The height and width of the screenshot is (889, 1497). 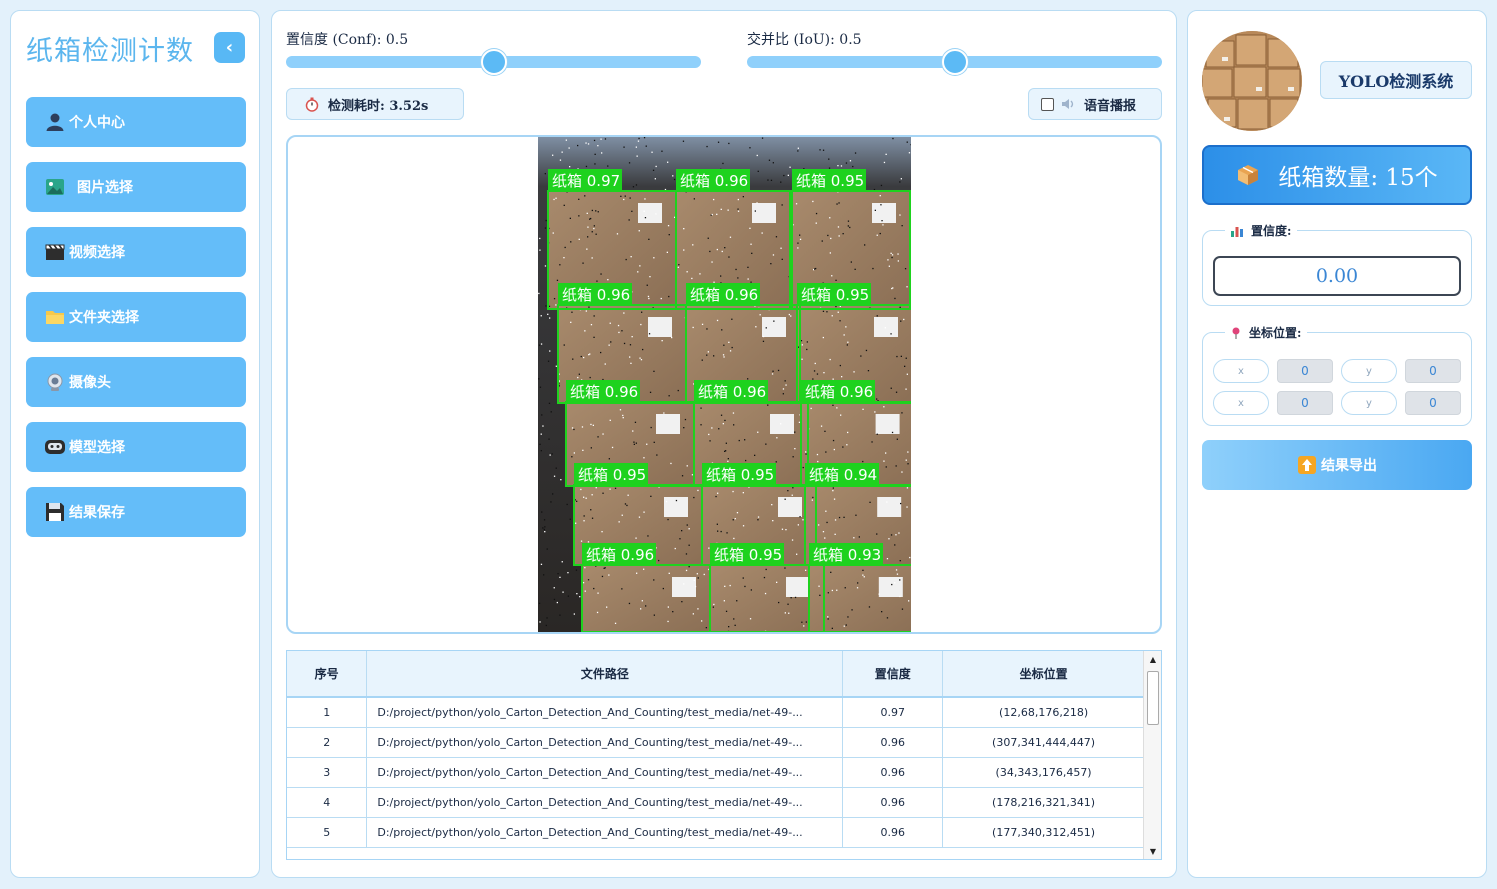 I want to click on export-results-button: 结果导出, so click(x=1337, y=465).